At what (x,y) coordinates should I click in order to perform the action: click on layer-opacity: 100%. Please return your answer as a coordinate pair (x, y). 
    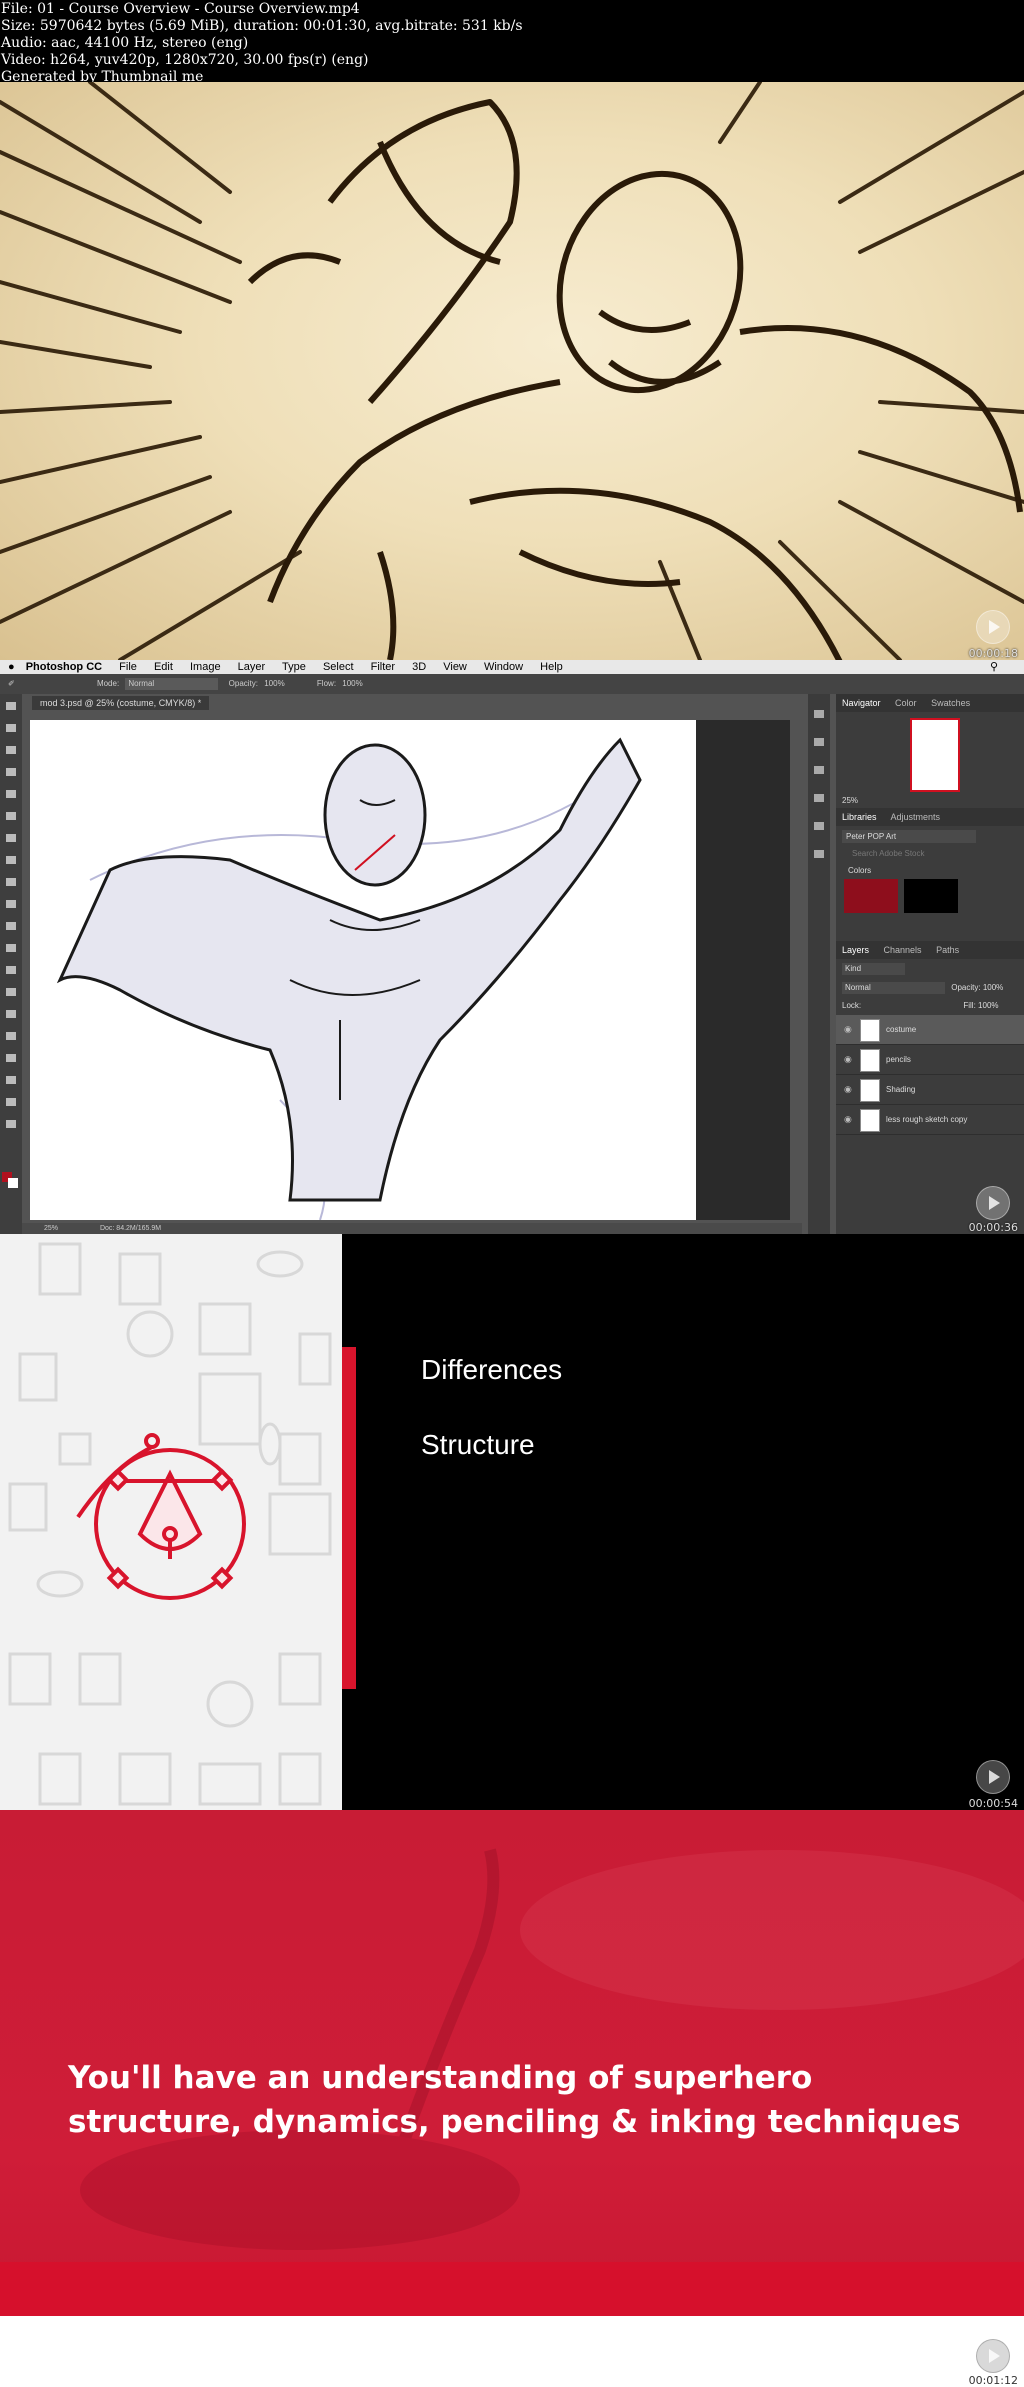
    Looking at the image, I should click on (993, 987).